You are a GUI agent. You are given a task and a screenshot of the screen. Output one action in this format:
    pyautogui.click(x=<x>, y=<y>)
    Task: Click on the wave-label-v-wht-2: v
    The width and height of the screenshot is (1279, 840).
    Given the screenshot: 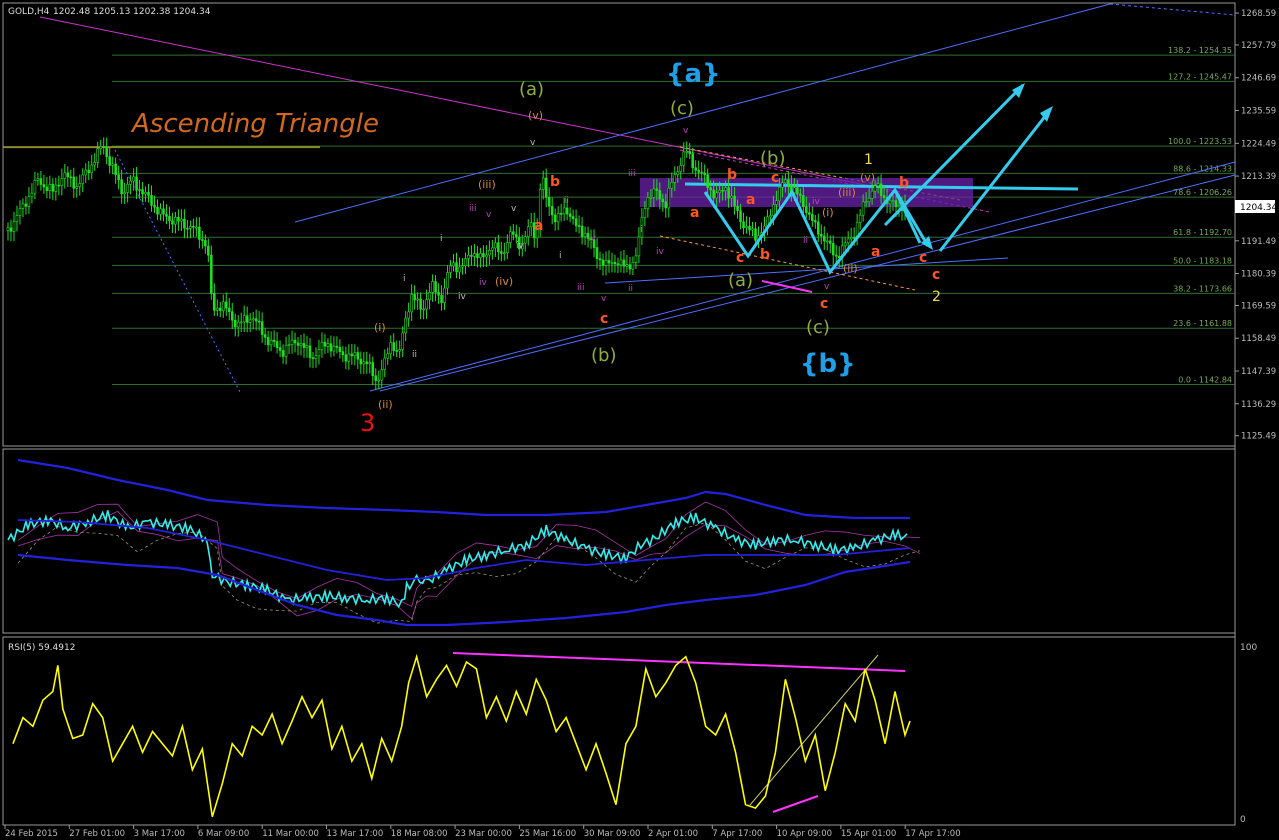 What is the action you would take?
    pyautogui.click(x=514, y=209)
    